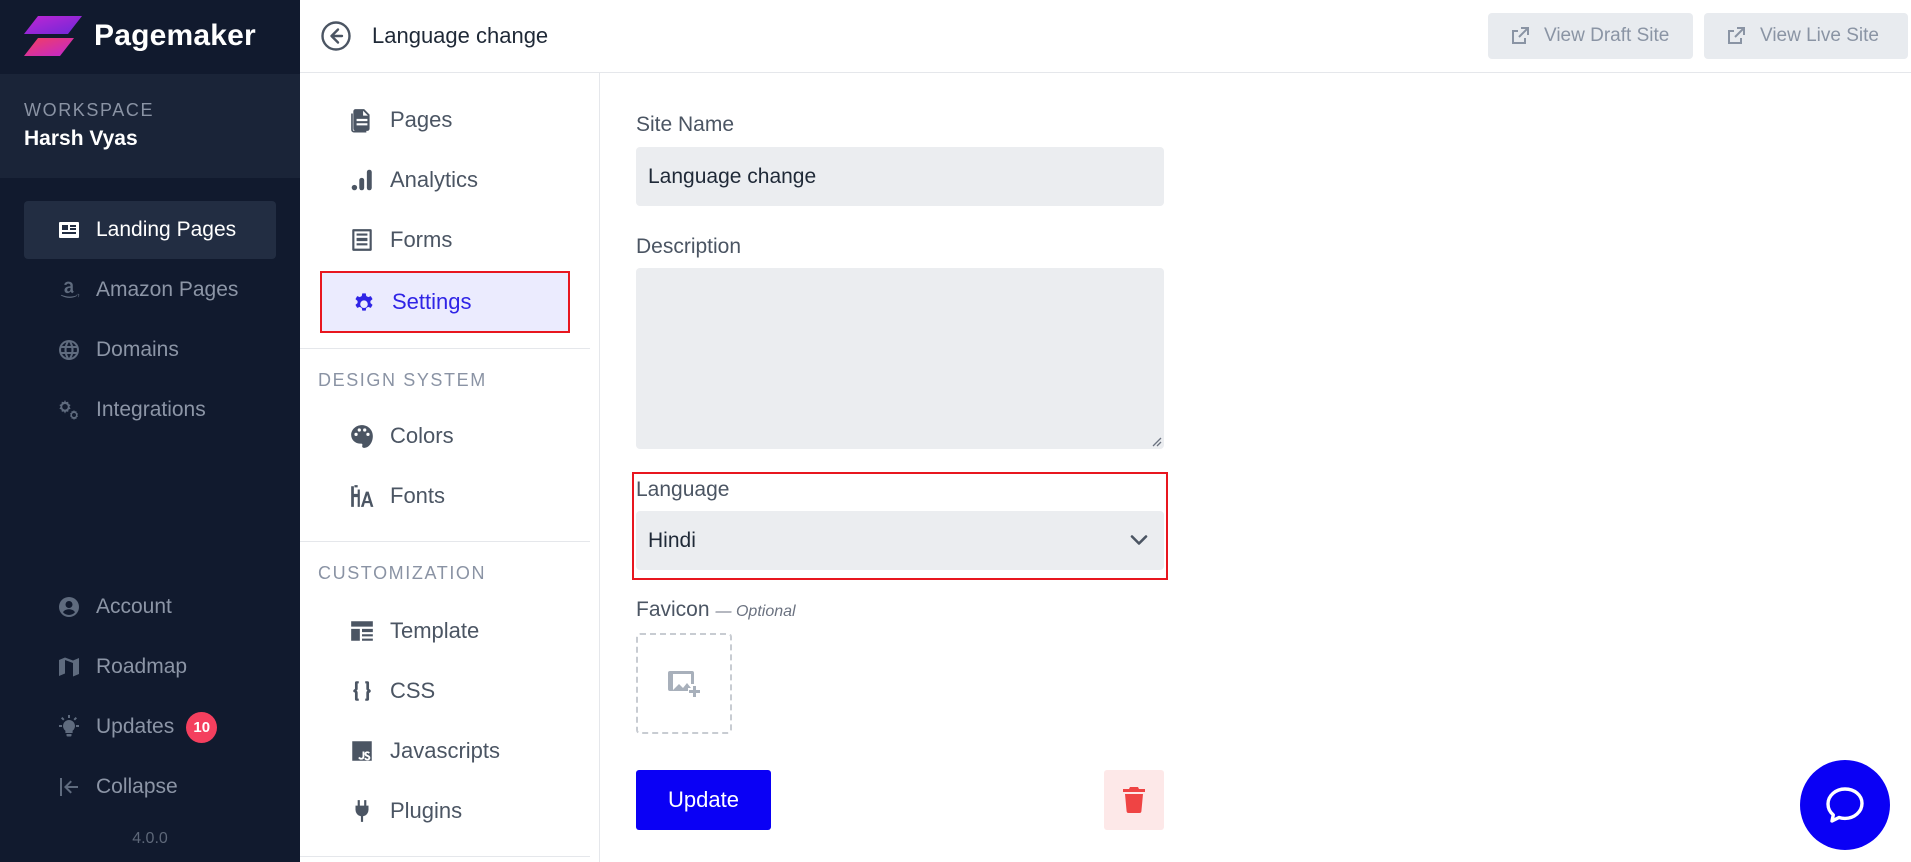 This screenshot has height=862, width=1911. I want to click on collapse-left-icon, so click(69, 787).